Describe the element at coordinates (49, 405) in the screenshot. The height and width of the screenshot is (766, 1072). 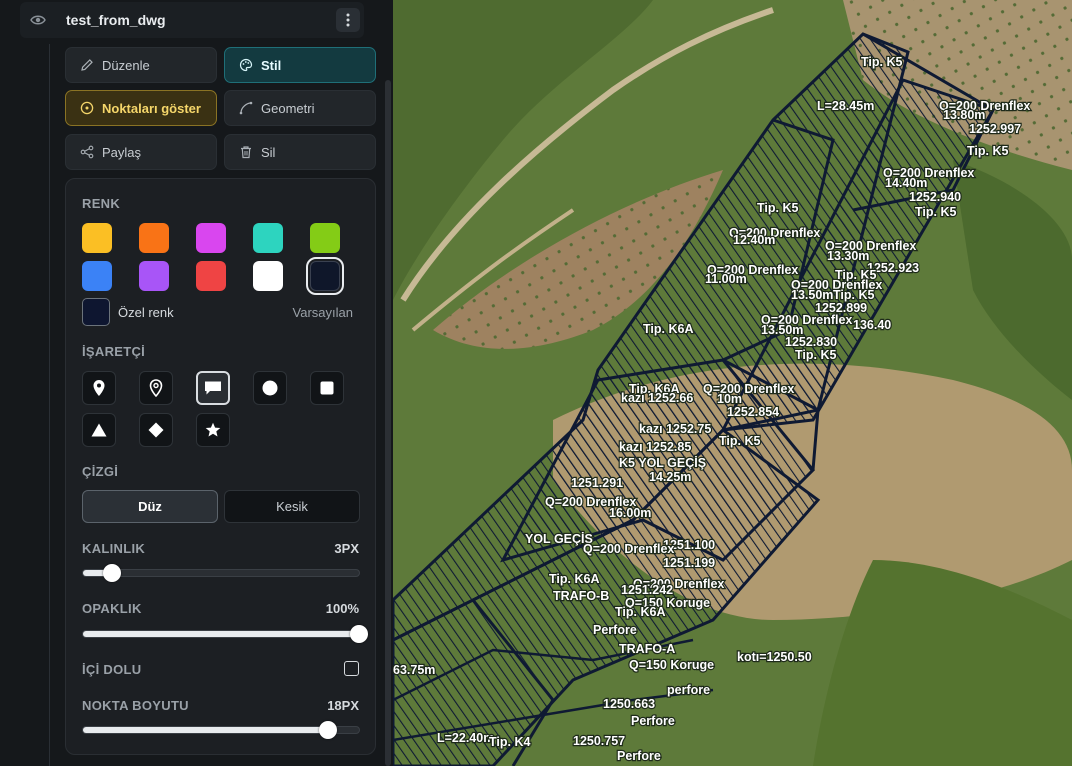
I see `tree-indent-line` at that location.